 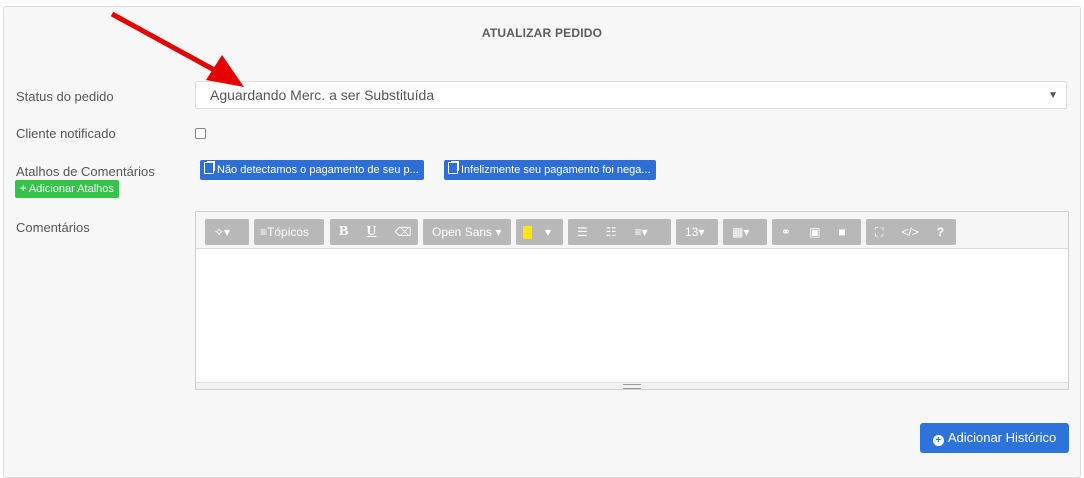 What do you see at coordinates (741, 232) in the screenshot?
I see `table-icon: ▦▾` at bounding box center [741, 232].